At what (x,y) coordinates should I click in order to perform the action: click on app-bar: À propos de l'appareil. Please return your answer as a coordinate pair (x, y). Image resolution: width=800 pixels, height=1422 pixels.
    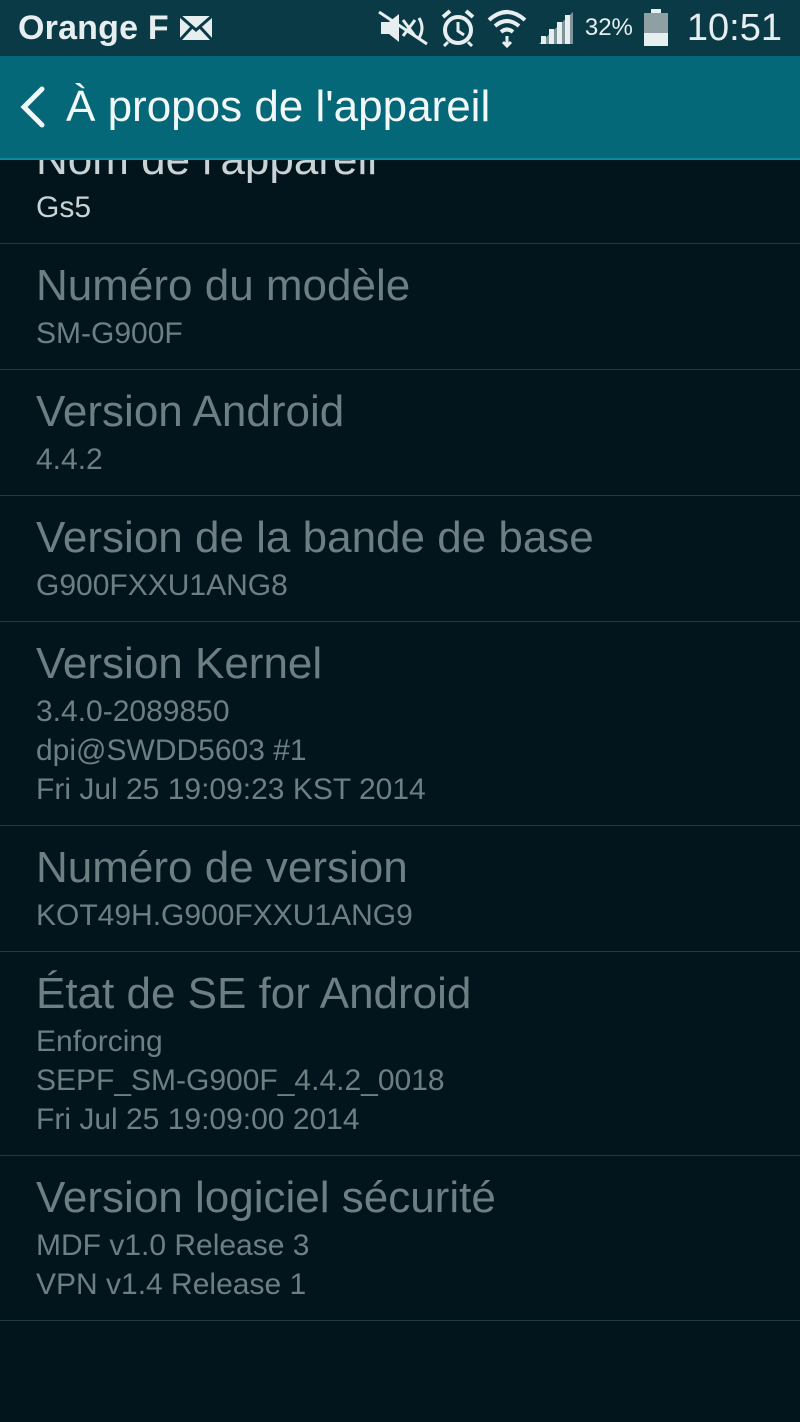
    Looking at the image, I should click on (400, 108).